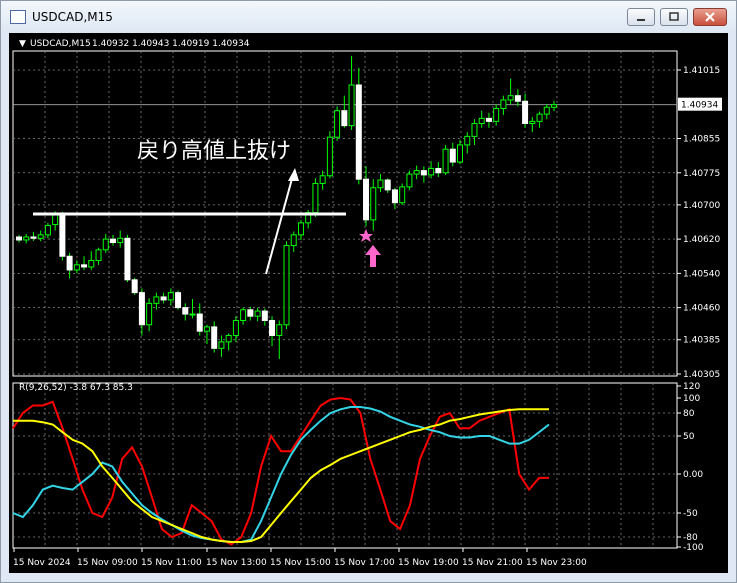  I want to click on indicator-axis-tick-label: 50, so click(689, 437).